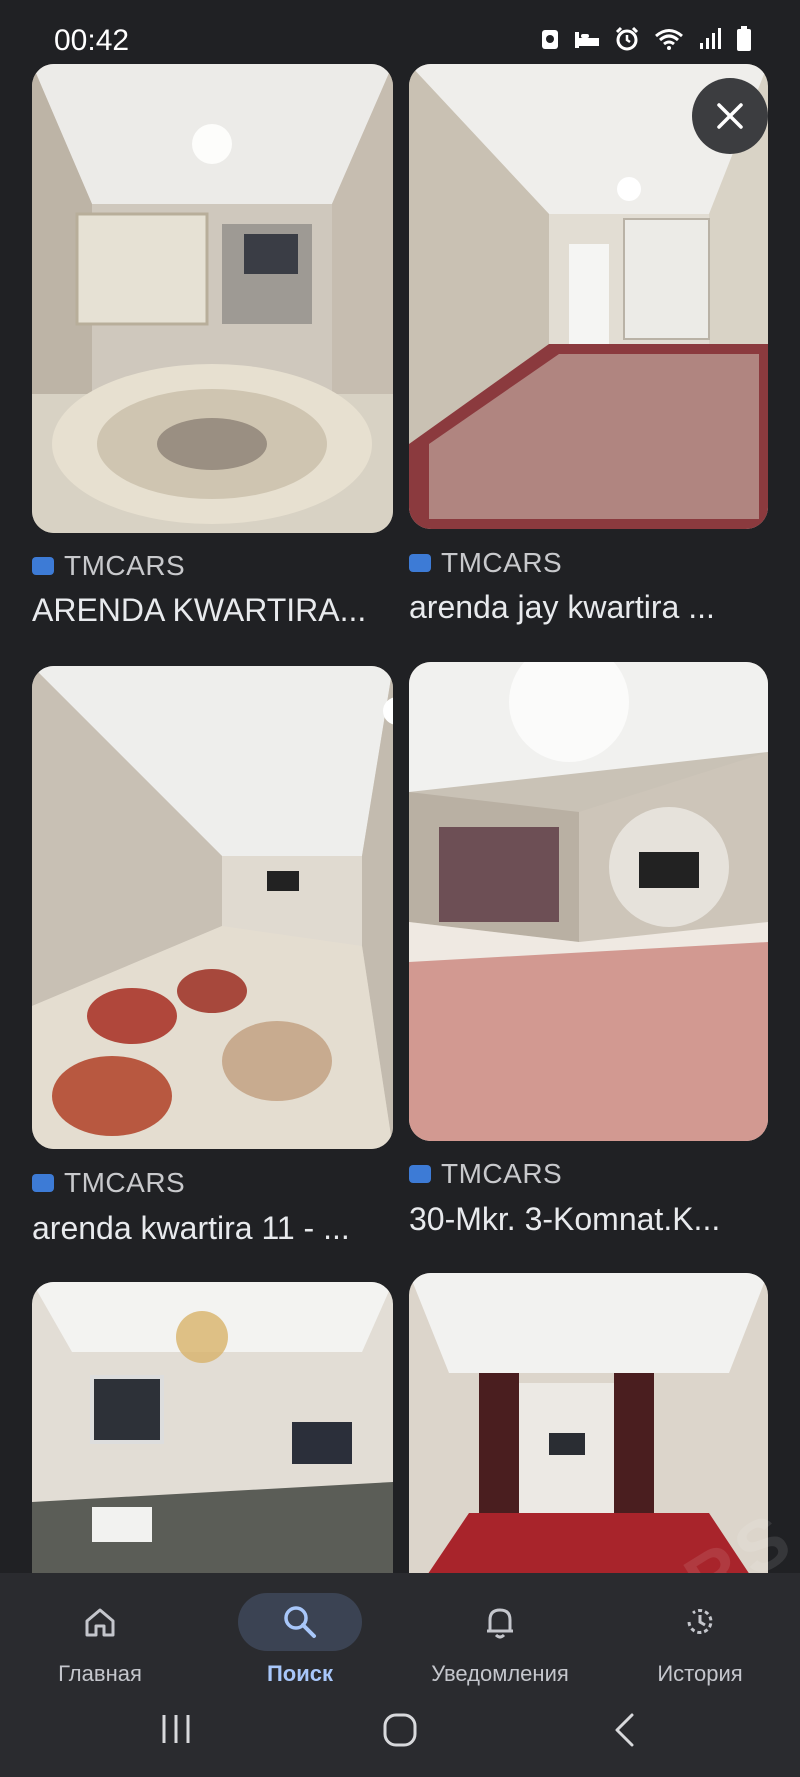 The height and width of the screenshot is (1777, 800). I want to click on system-navigation-bar, so click(400, 1738).